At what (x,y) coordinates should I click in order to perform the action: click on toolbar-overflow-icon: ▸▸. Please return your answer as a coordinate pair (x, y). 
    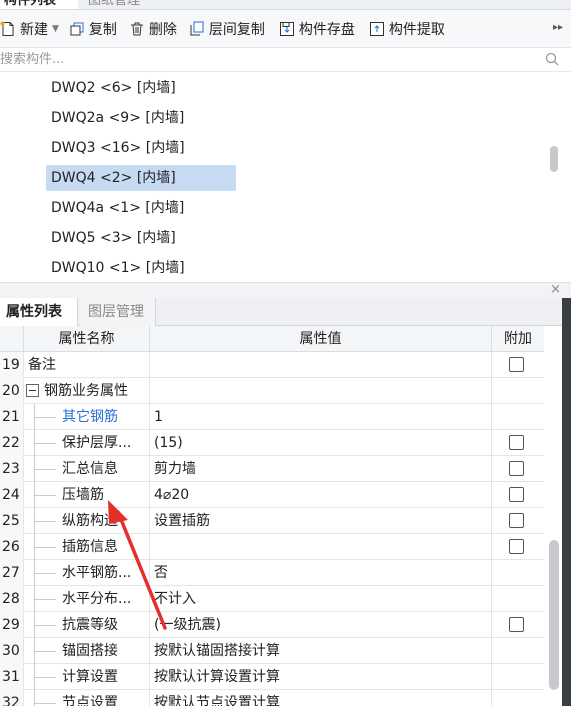
    Looking at the image, I should click on (558, 27).